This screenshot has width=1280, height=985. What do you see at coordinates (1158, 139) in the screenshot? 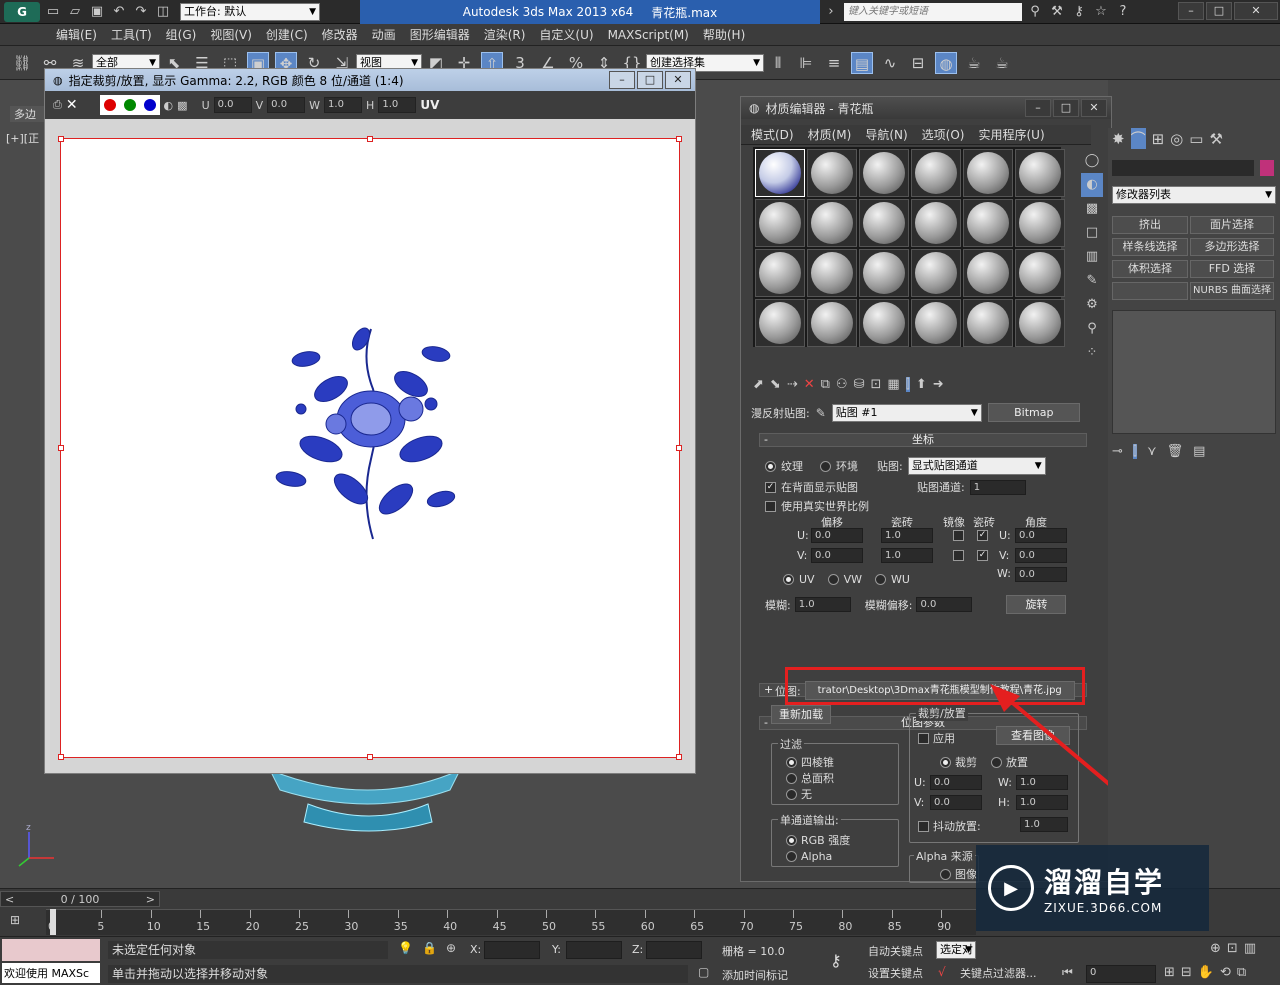
I see `hierarchy-tab-icon: ⊞` at bounding box center [1158, 139].